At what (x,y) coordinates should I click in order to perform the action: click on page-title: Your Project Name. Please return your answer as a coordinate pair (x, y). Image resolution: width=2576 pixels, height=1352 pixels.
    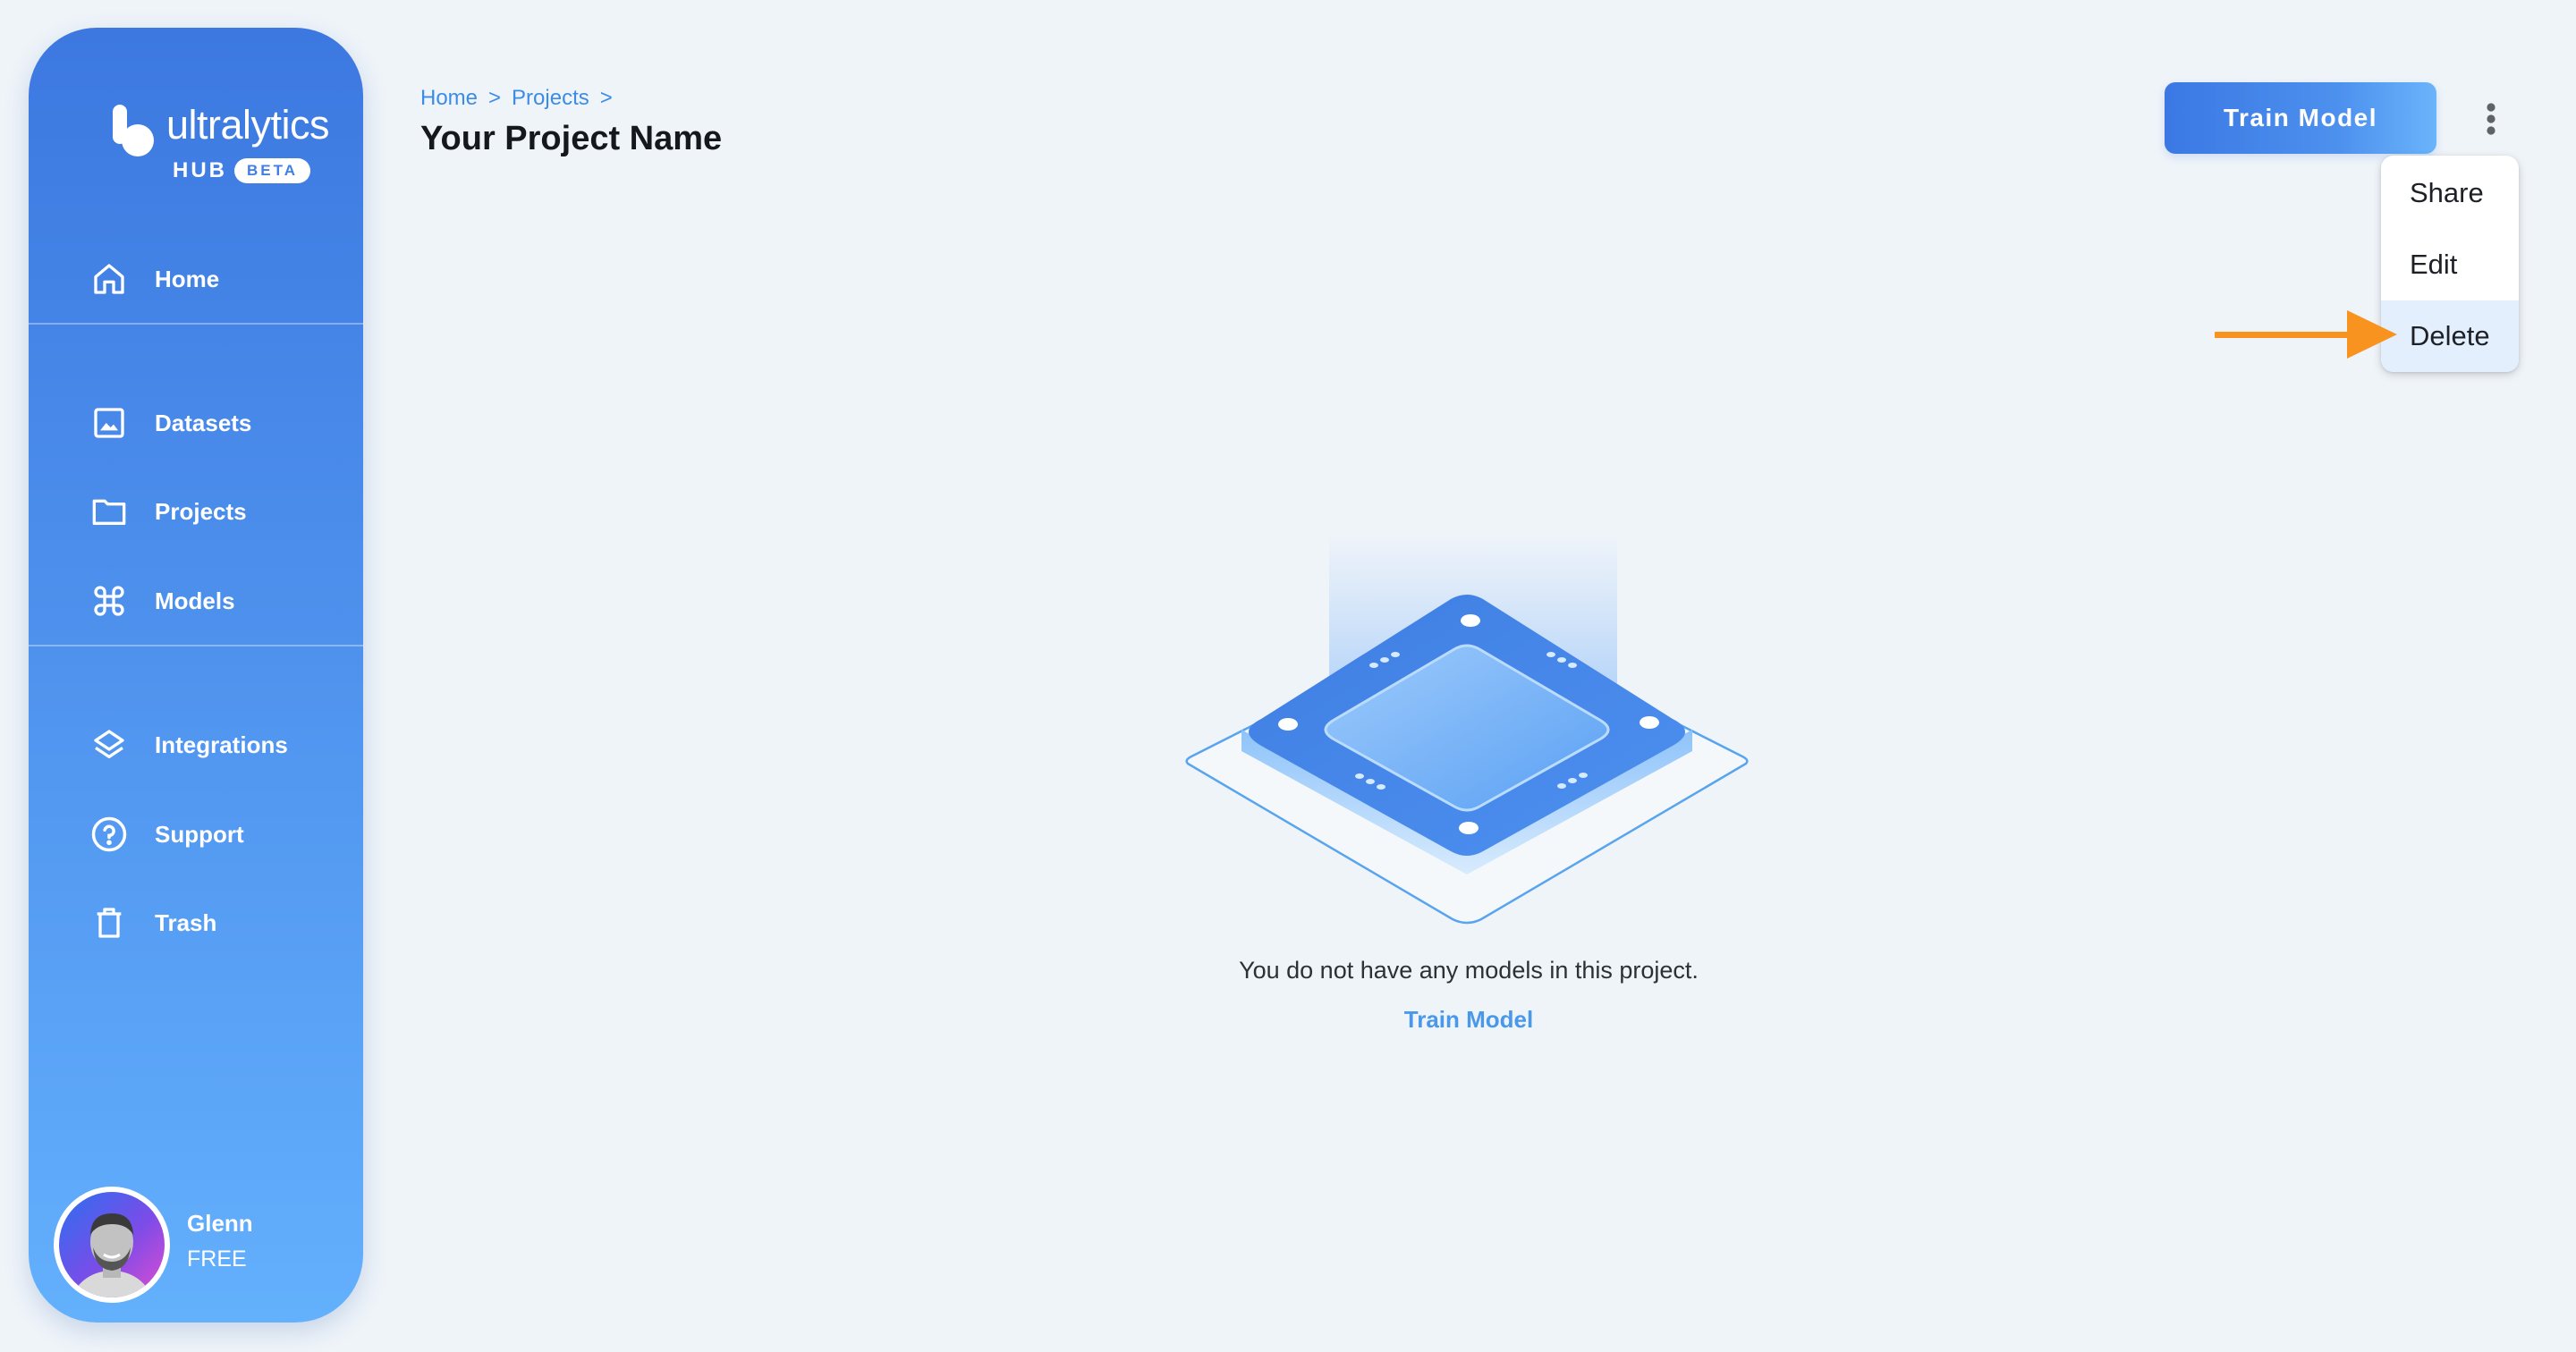
    Looking at the image, I should click on (571, 138).